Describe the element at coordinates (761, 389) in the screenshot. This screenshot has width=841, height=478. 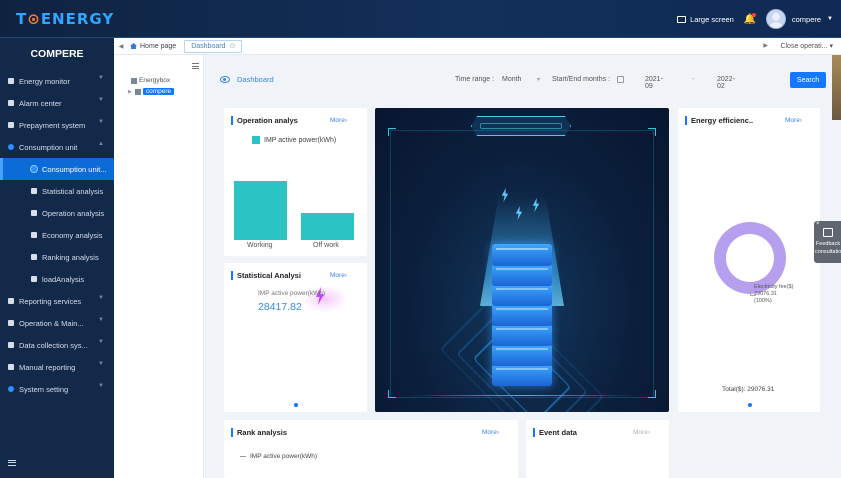
I see `total-value: 29076.31` at that location.